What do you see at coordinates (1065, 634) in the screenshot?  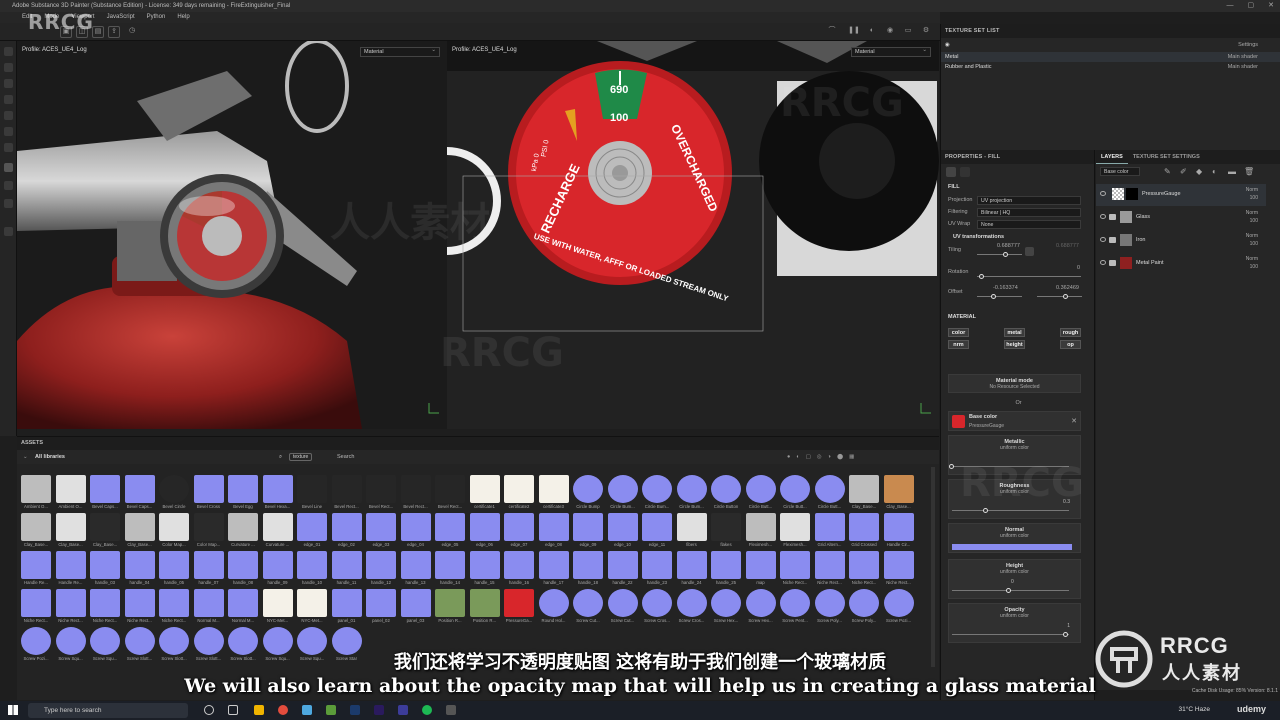 I see `opacity-slider-handle` at bounding box center [1065, 634].